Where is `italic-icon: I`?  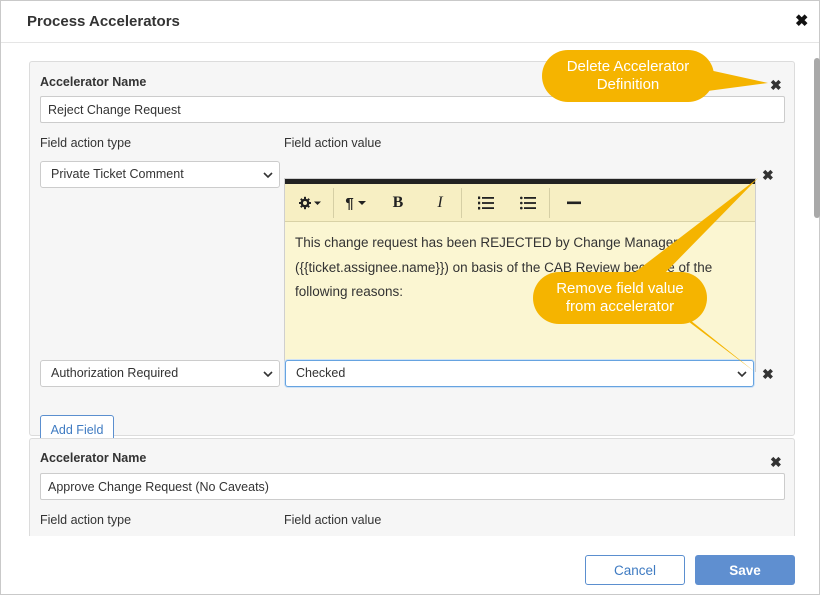
italic-icon: I is located at coordinates (440, 203).